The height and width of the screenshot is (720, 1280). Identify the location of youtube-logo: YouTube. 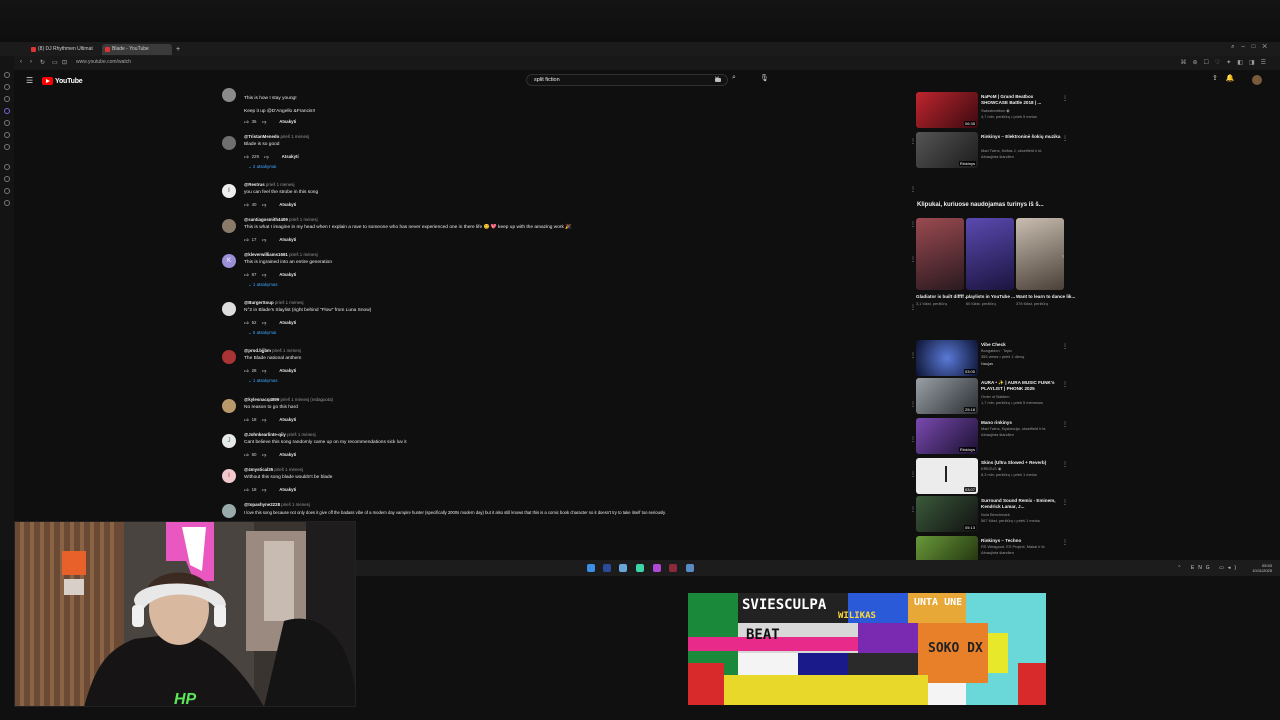
(62, 81).